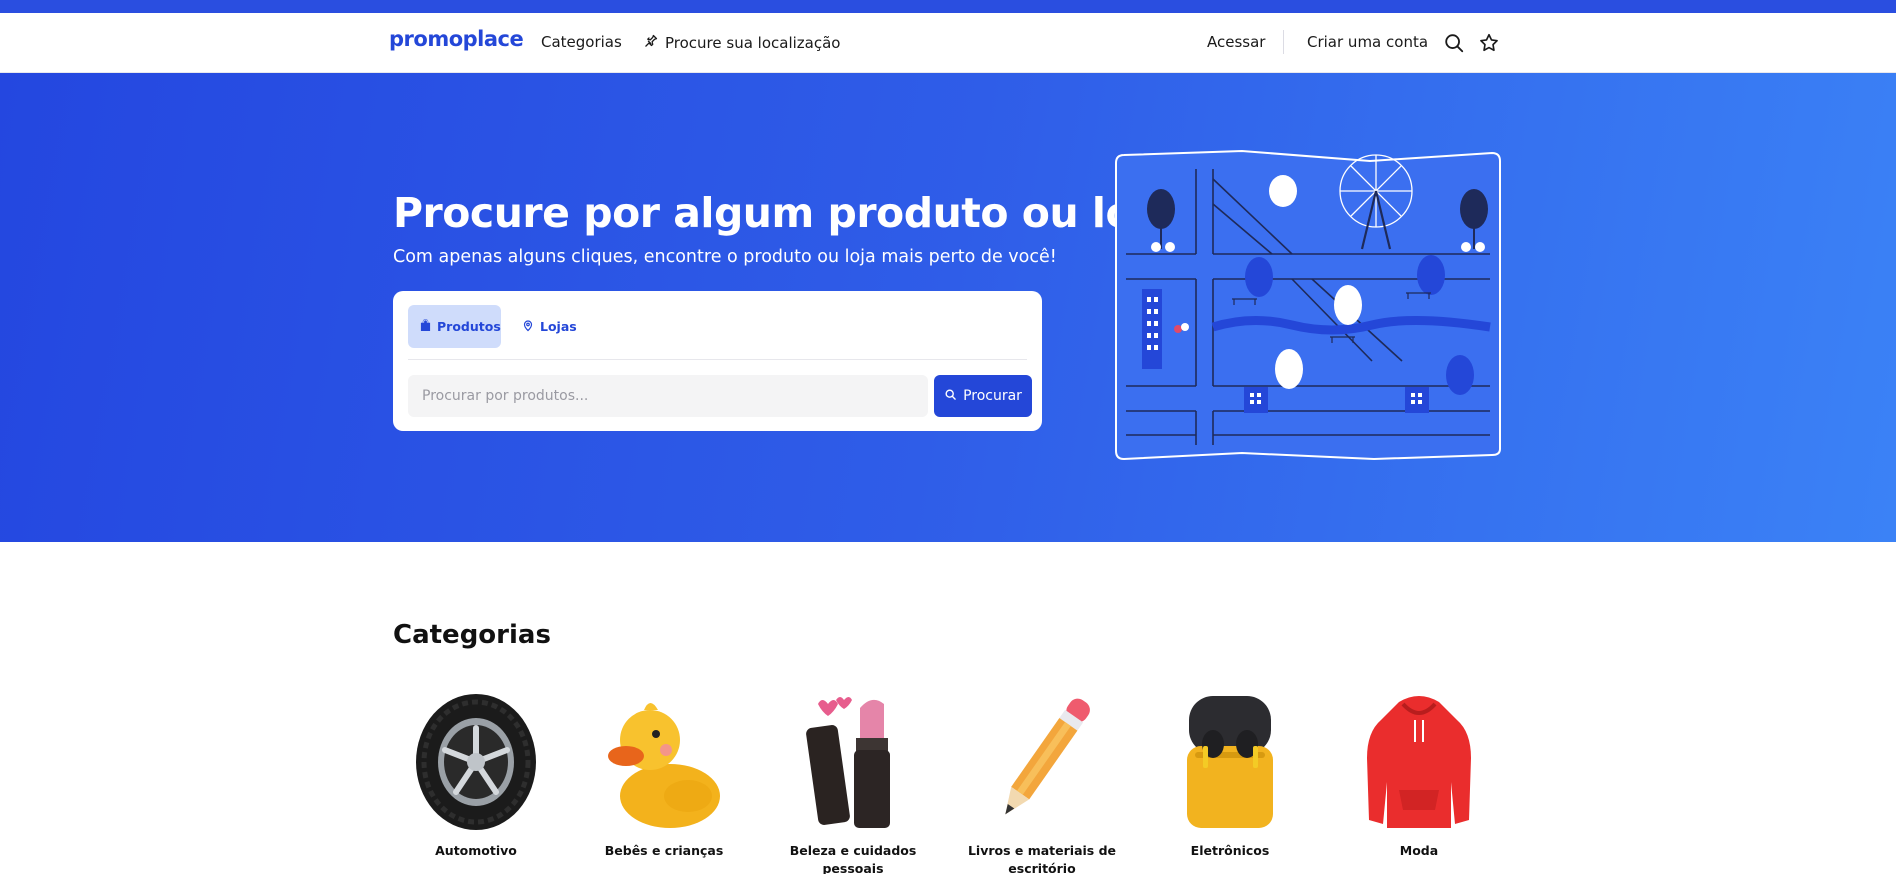 This screenshot has height=874, width=1896. Describe the element at coordinates (753, 42) in the screenshot. I see `nav-location-label: Procure sua localização` at that location.